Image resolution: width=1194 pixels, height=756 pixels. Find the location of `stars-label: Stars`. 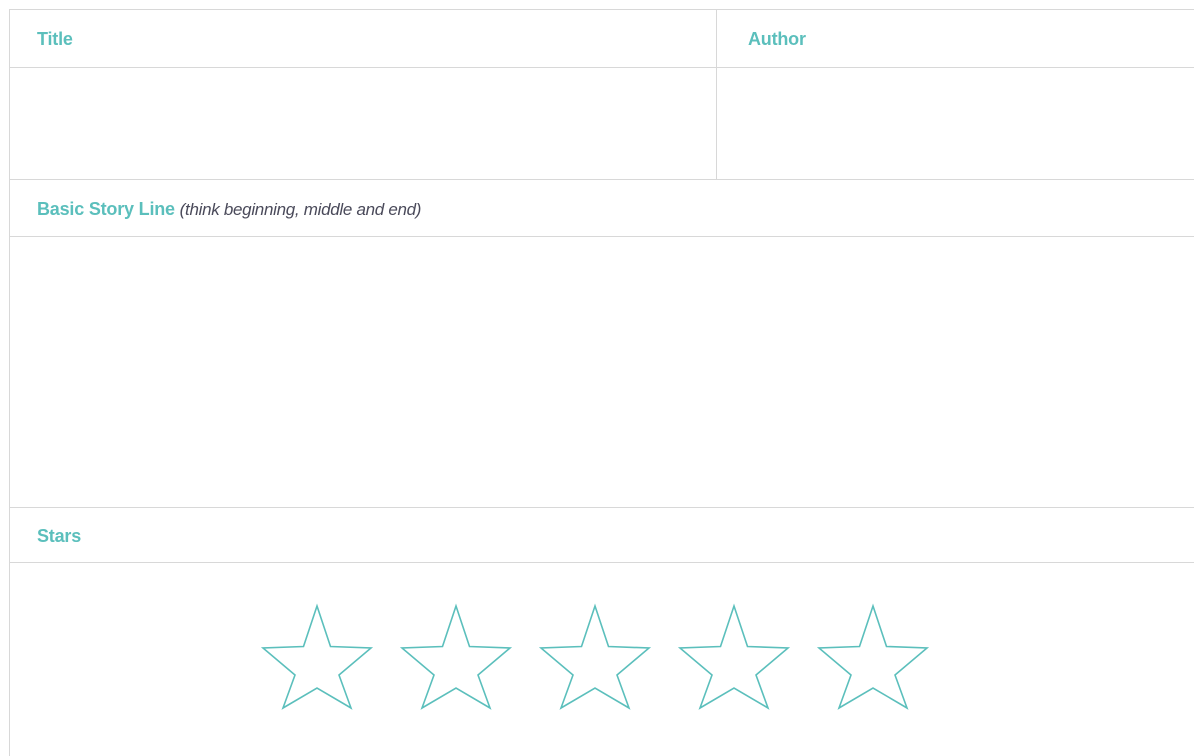

stars-label: Stars is located at coordinates (59, 536).